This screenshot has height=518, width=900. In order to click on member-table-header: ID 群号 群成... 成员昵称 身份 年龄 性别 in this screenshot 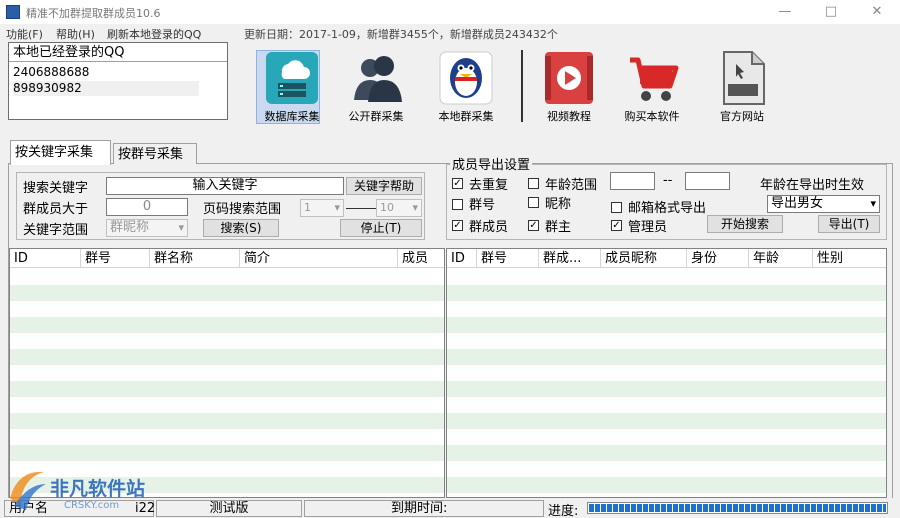, I will do `click(666, 258)`.